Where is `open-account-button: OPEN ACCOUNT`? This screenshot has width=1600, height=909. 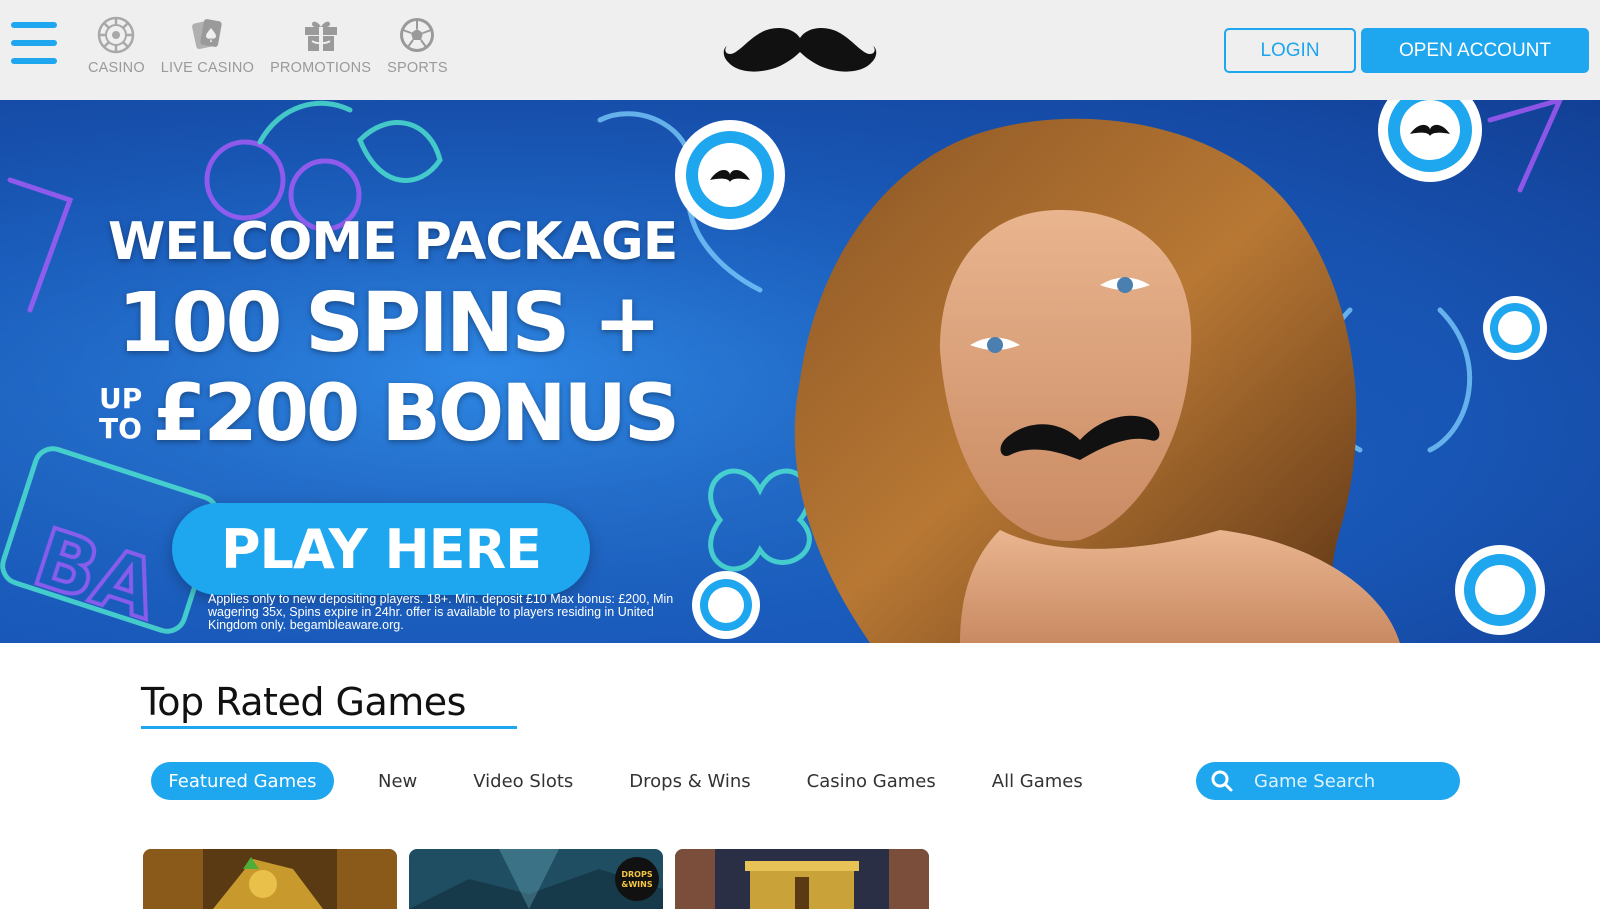 open-account-button: OPEN ACCOUNT is located at coordinates (1475, 50).